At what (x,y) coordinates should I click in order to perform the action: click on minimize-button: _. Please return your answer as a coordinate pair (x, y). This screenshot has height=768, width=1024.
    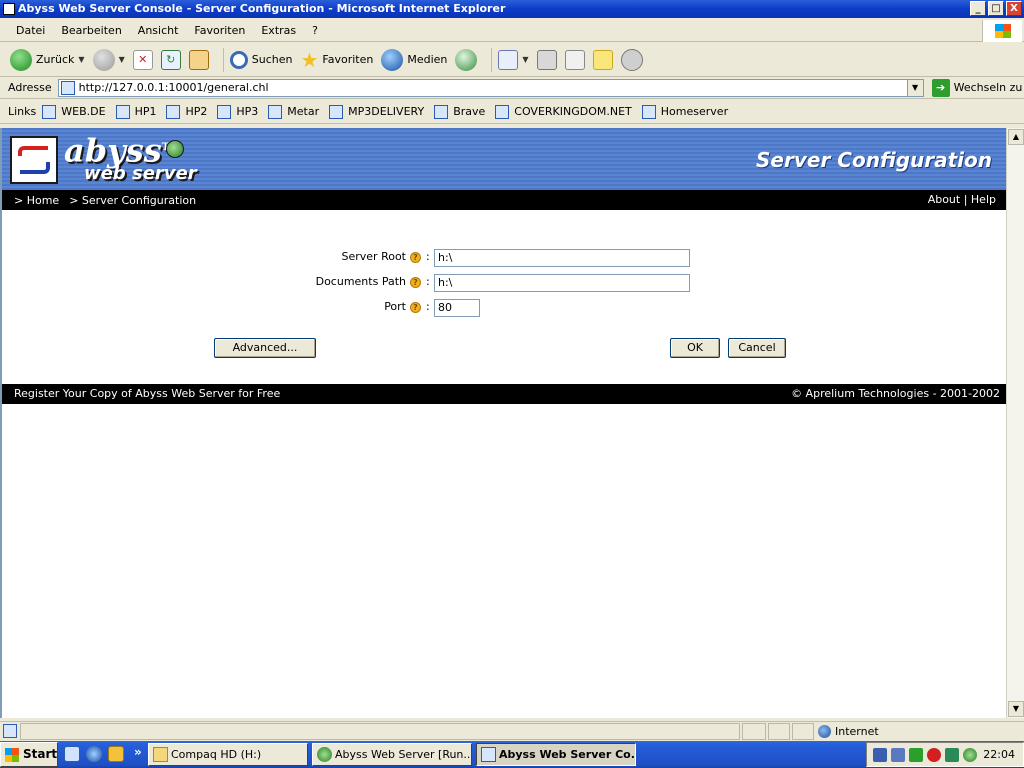
    Looking at the image, I should click on (978, 8).